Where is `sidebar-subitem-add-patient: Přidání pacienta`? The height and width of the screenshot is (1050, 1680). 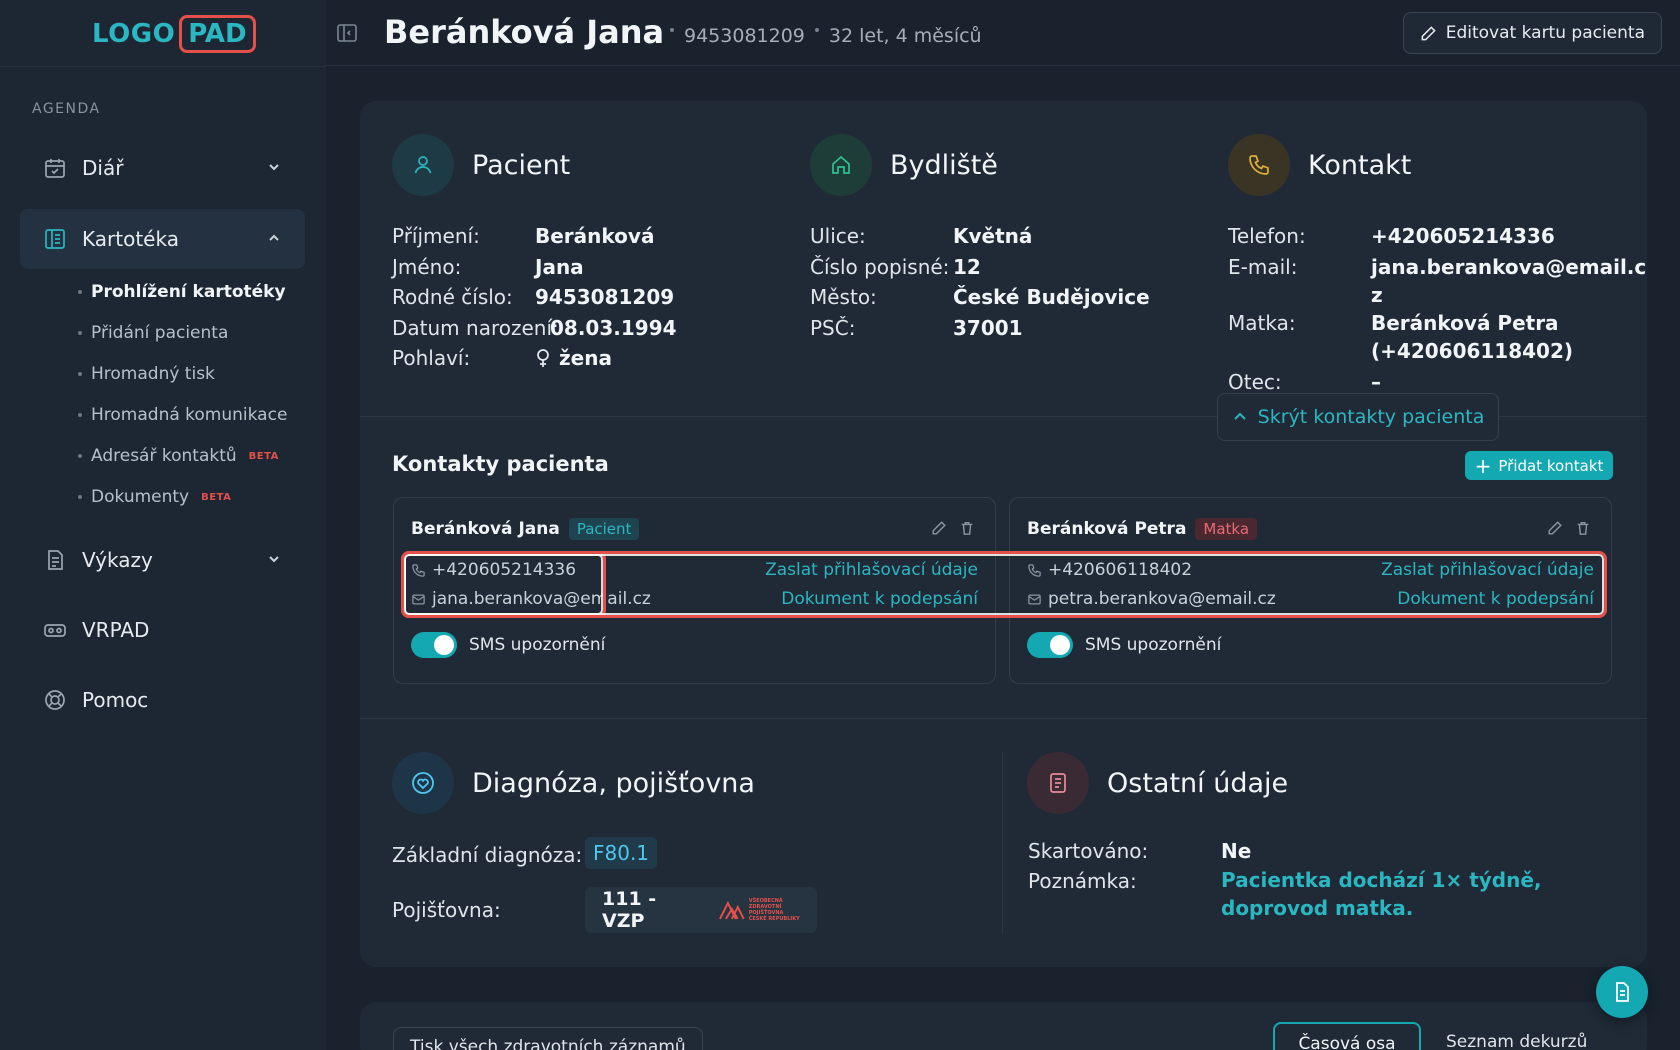 sidebar-subitem-add-patient: Přidání pacienta is located at coordinates (153, 333).